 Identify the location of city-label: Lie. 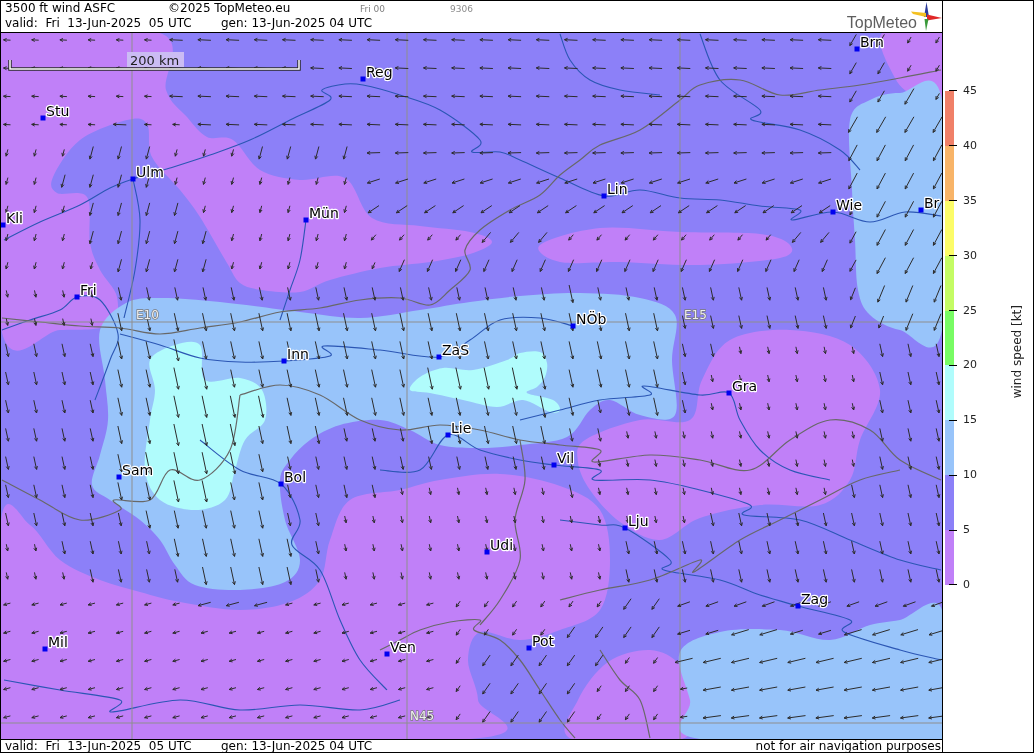
(461, 428).